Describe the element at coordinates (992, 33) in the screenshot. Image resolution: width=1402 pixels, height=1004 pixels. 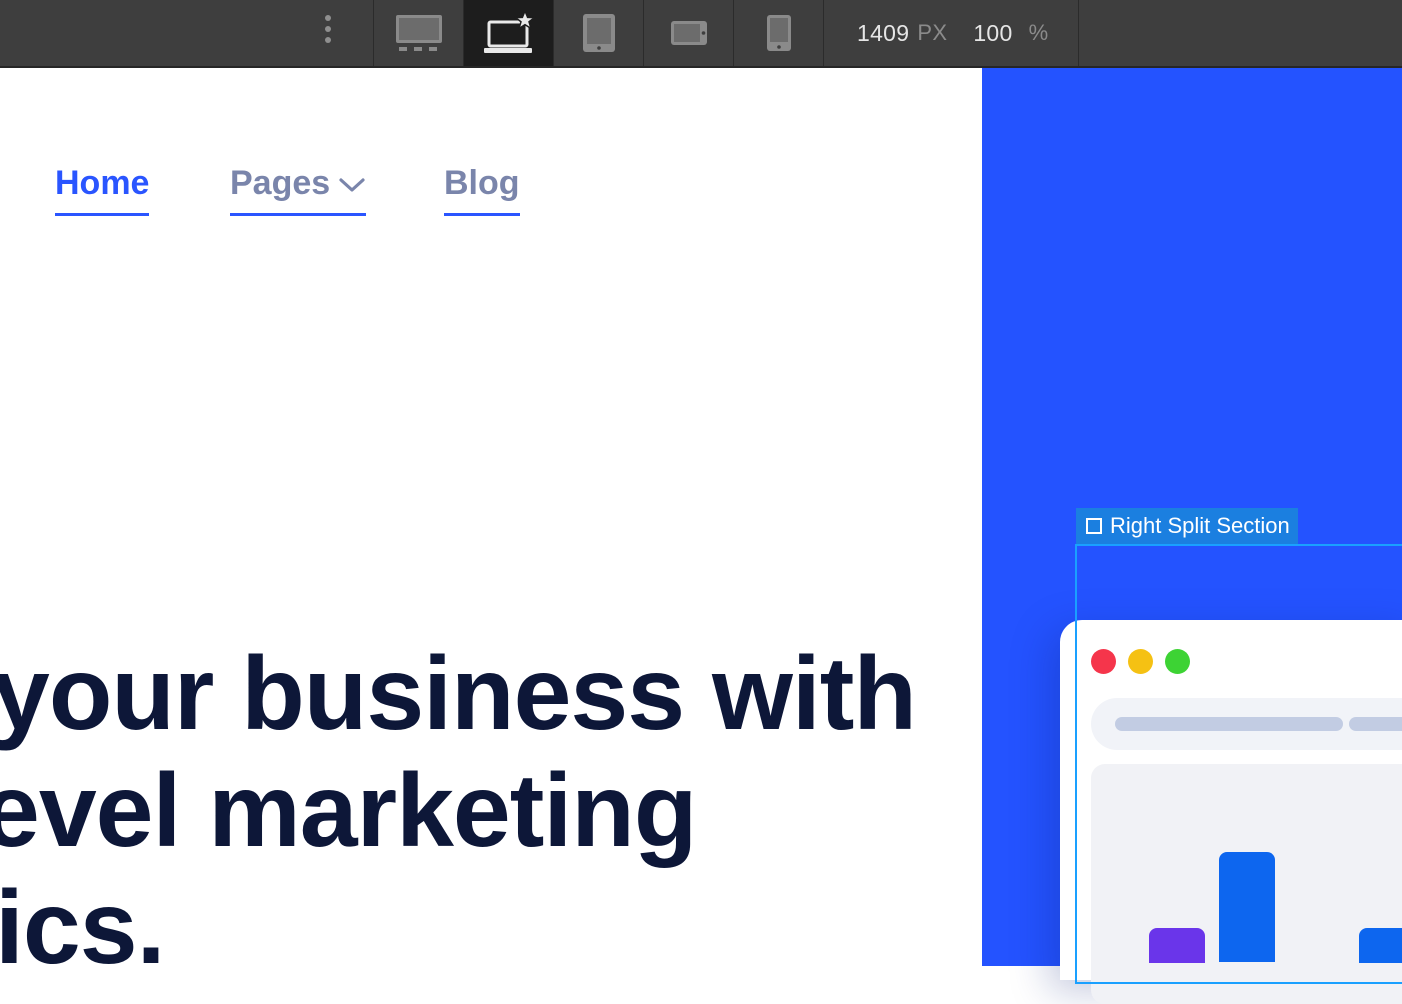
I see `canvas-zoom-value: 100` at that location.